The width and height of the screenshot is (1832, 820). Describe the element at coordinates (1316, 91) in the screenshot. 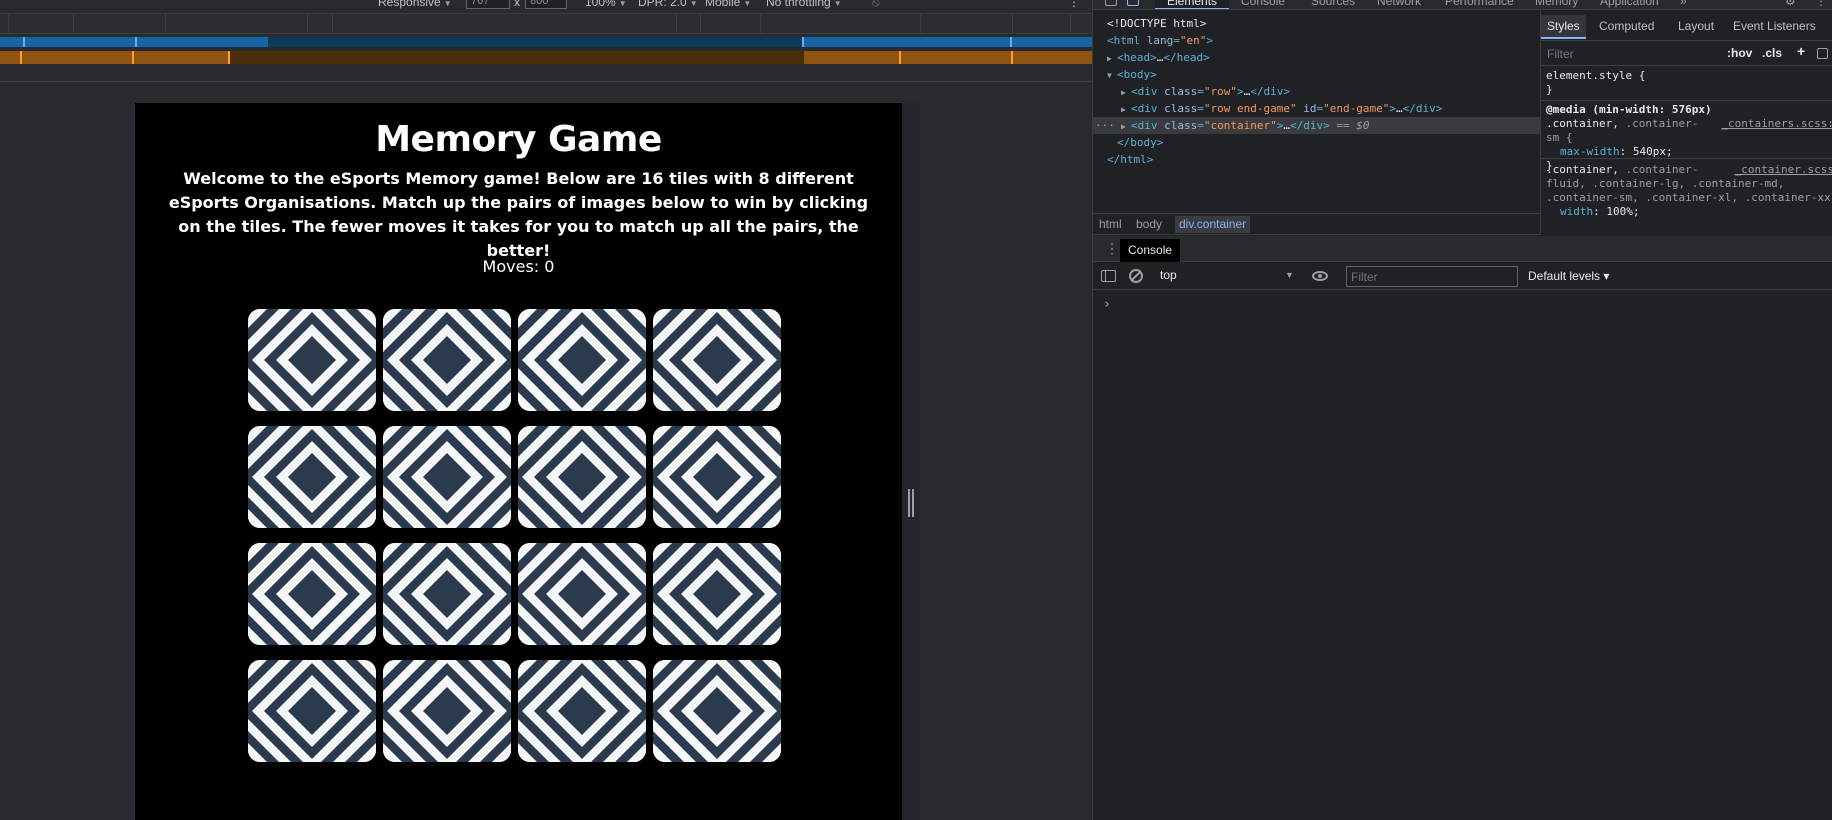

I see `dom-node-div-row: ▶ <div class="row">…</div>` at that location.